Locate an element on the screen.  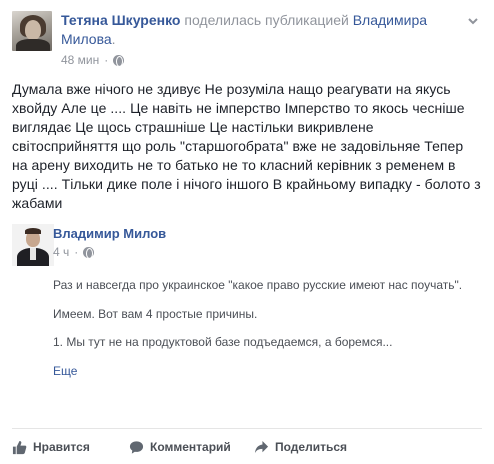
share-icon is located at coordinates (261, 447).